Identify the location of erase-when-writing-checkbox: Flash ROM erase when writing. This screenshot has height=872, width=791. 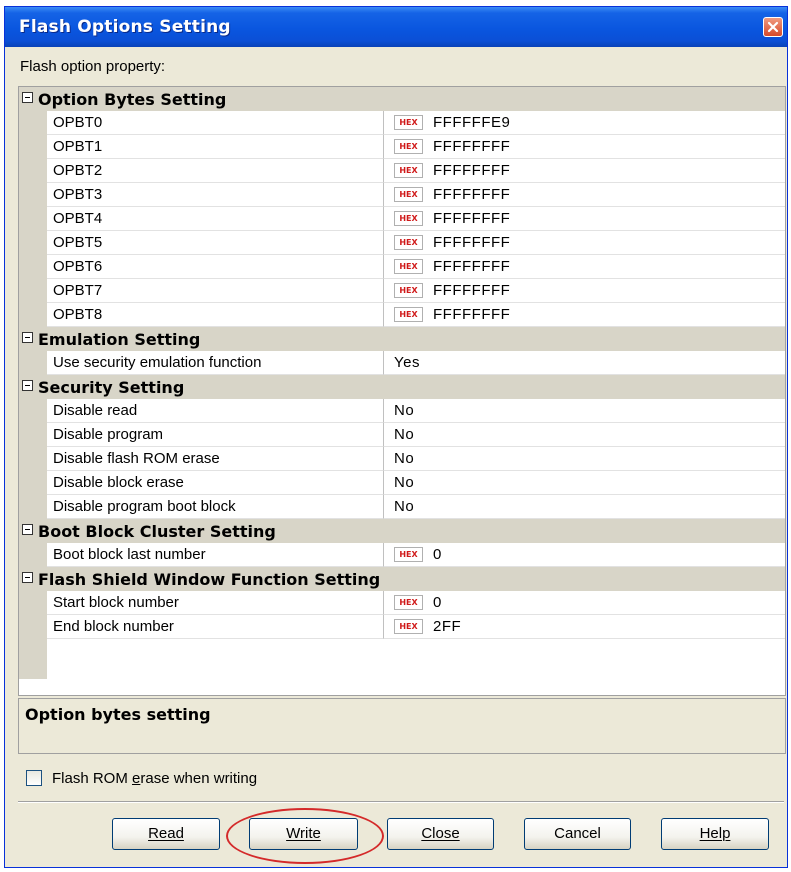
(141, 778).